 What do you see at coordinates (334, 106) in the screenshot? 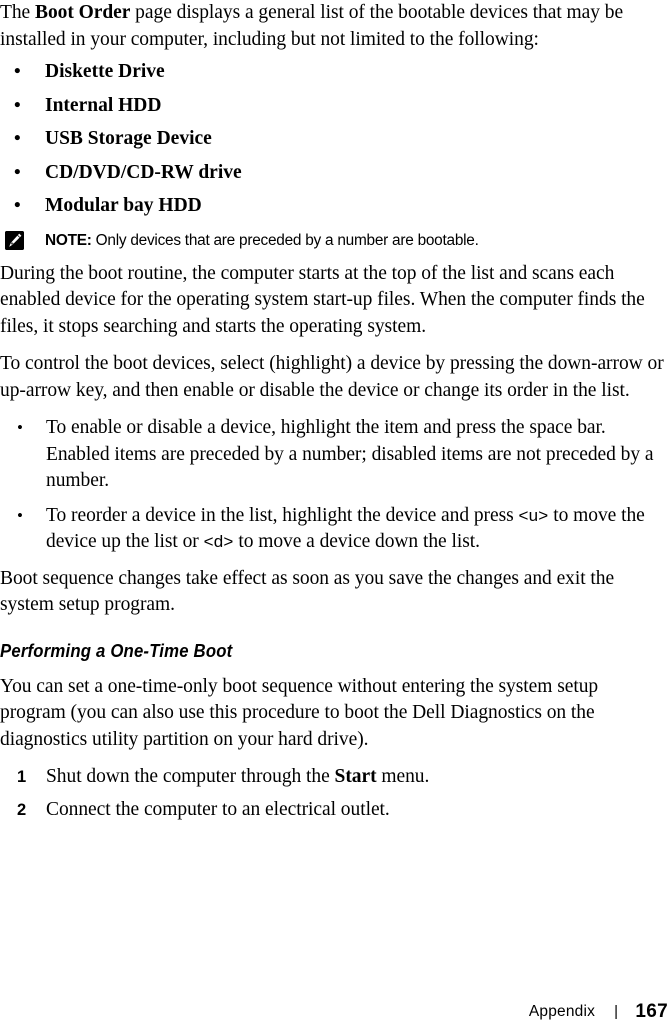
I see `list-item: • Internal HDD` at bounding box center [334, 106].